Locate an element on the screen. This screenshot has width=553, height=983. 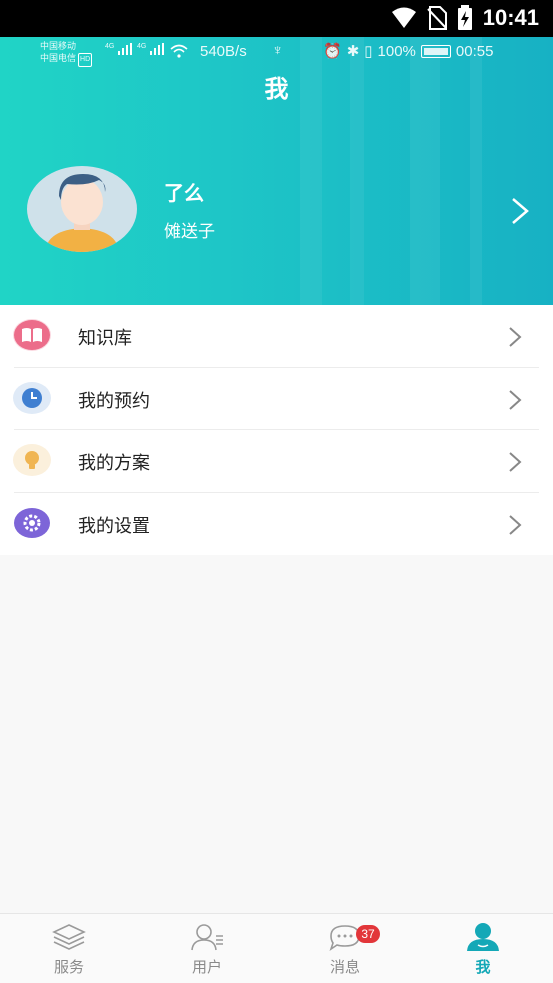
tab-label: 服务 is located at coordinates (68, 967).